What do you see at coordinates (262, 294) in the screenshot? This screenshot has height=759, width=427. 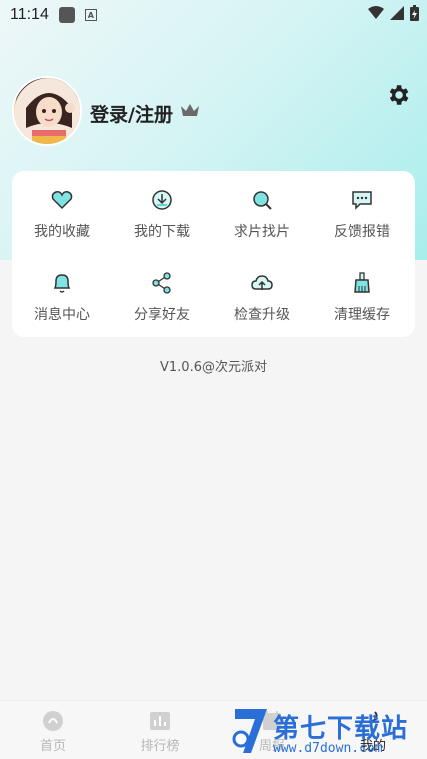 I see `grid-item-upgrade: 检查升级` at bounding box center [262, 294].